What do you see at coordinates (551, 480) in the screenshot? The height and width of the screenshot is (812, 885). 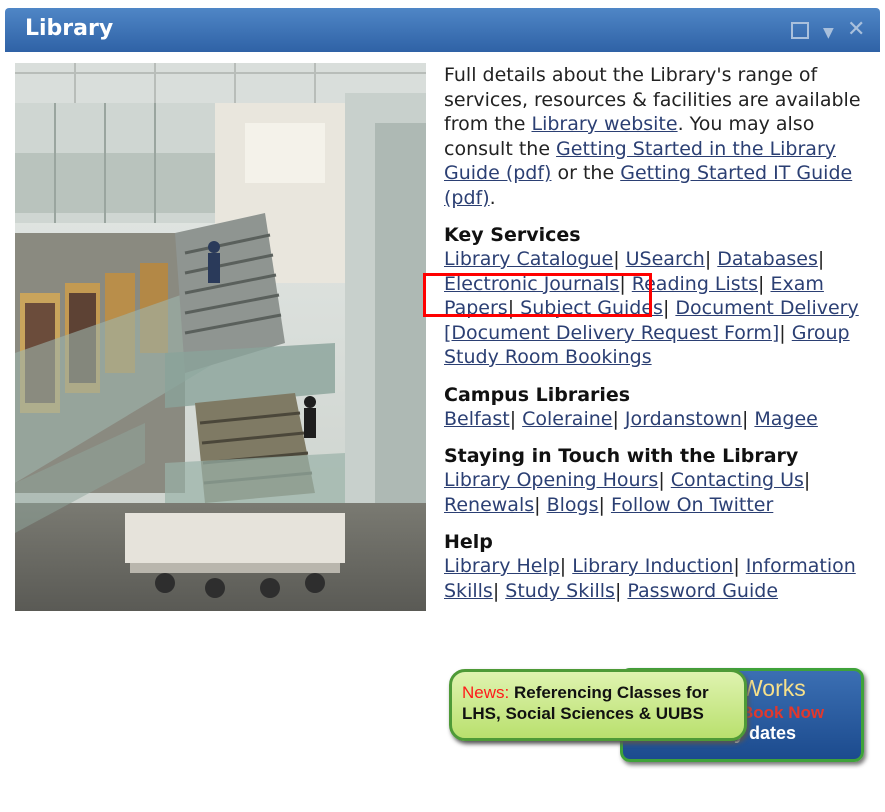 I see `library-opening-hours-link: Library Opening Hours` at bounding box center [551, 480].